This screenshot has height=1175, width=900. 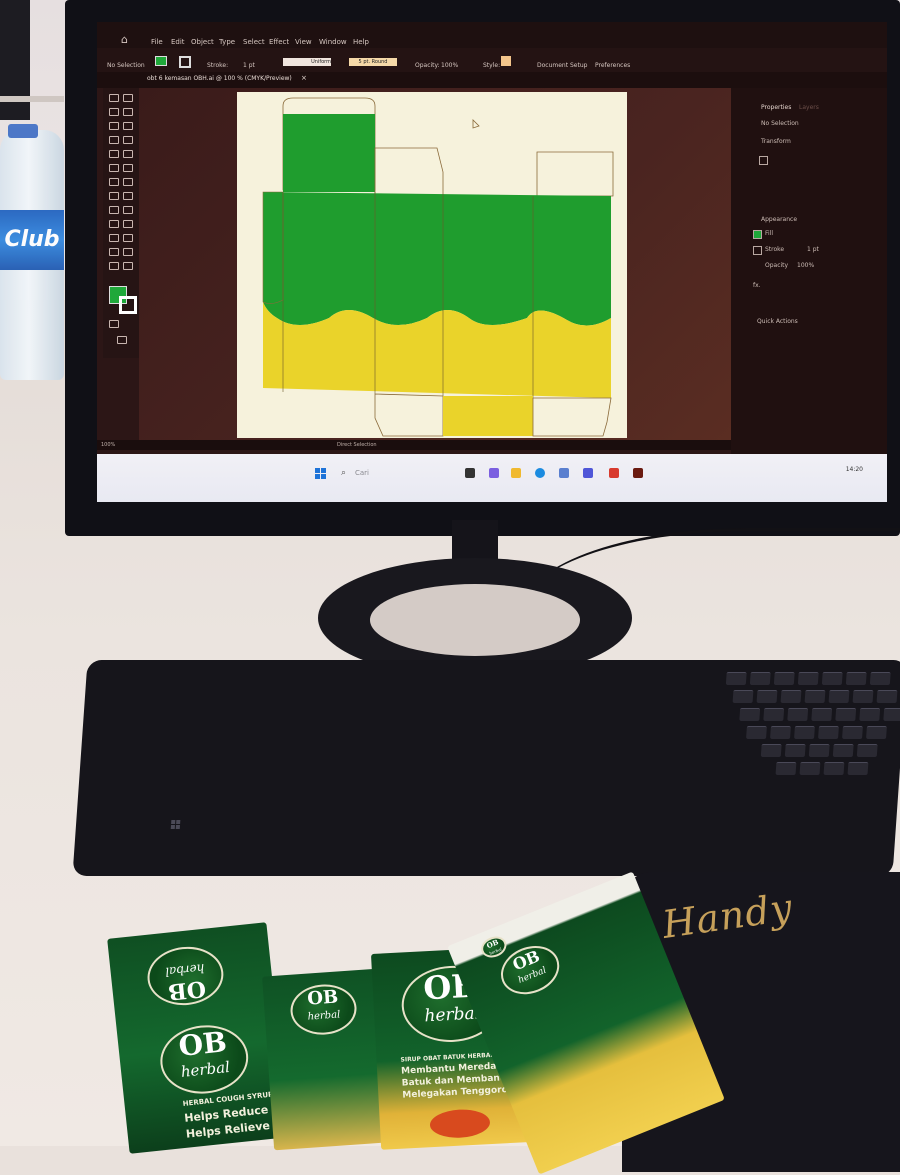 I want to click on rotate-tool-icon, so click(x=114, y=182).